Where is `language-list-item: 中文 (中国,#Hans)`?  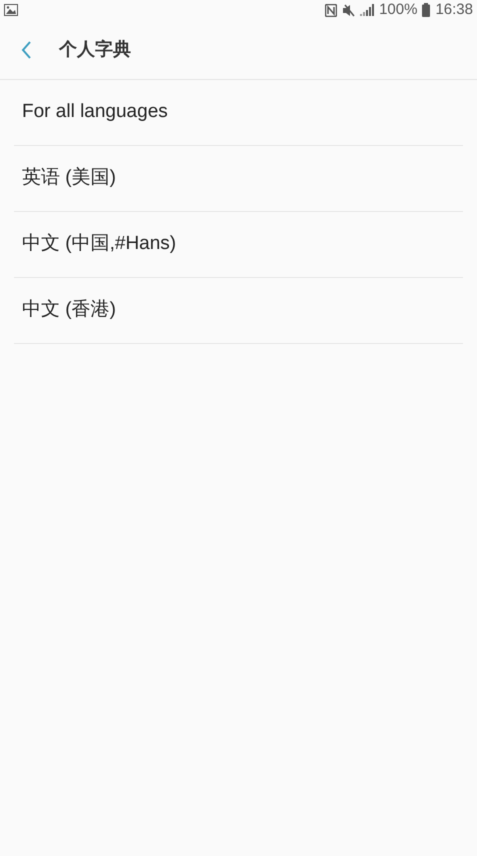 language-list-item: 中文 (中国,#Hans) is located at coordinates (238, 245).